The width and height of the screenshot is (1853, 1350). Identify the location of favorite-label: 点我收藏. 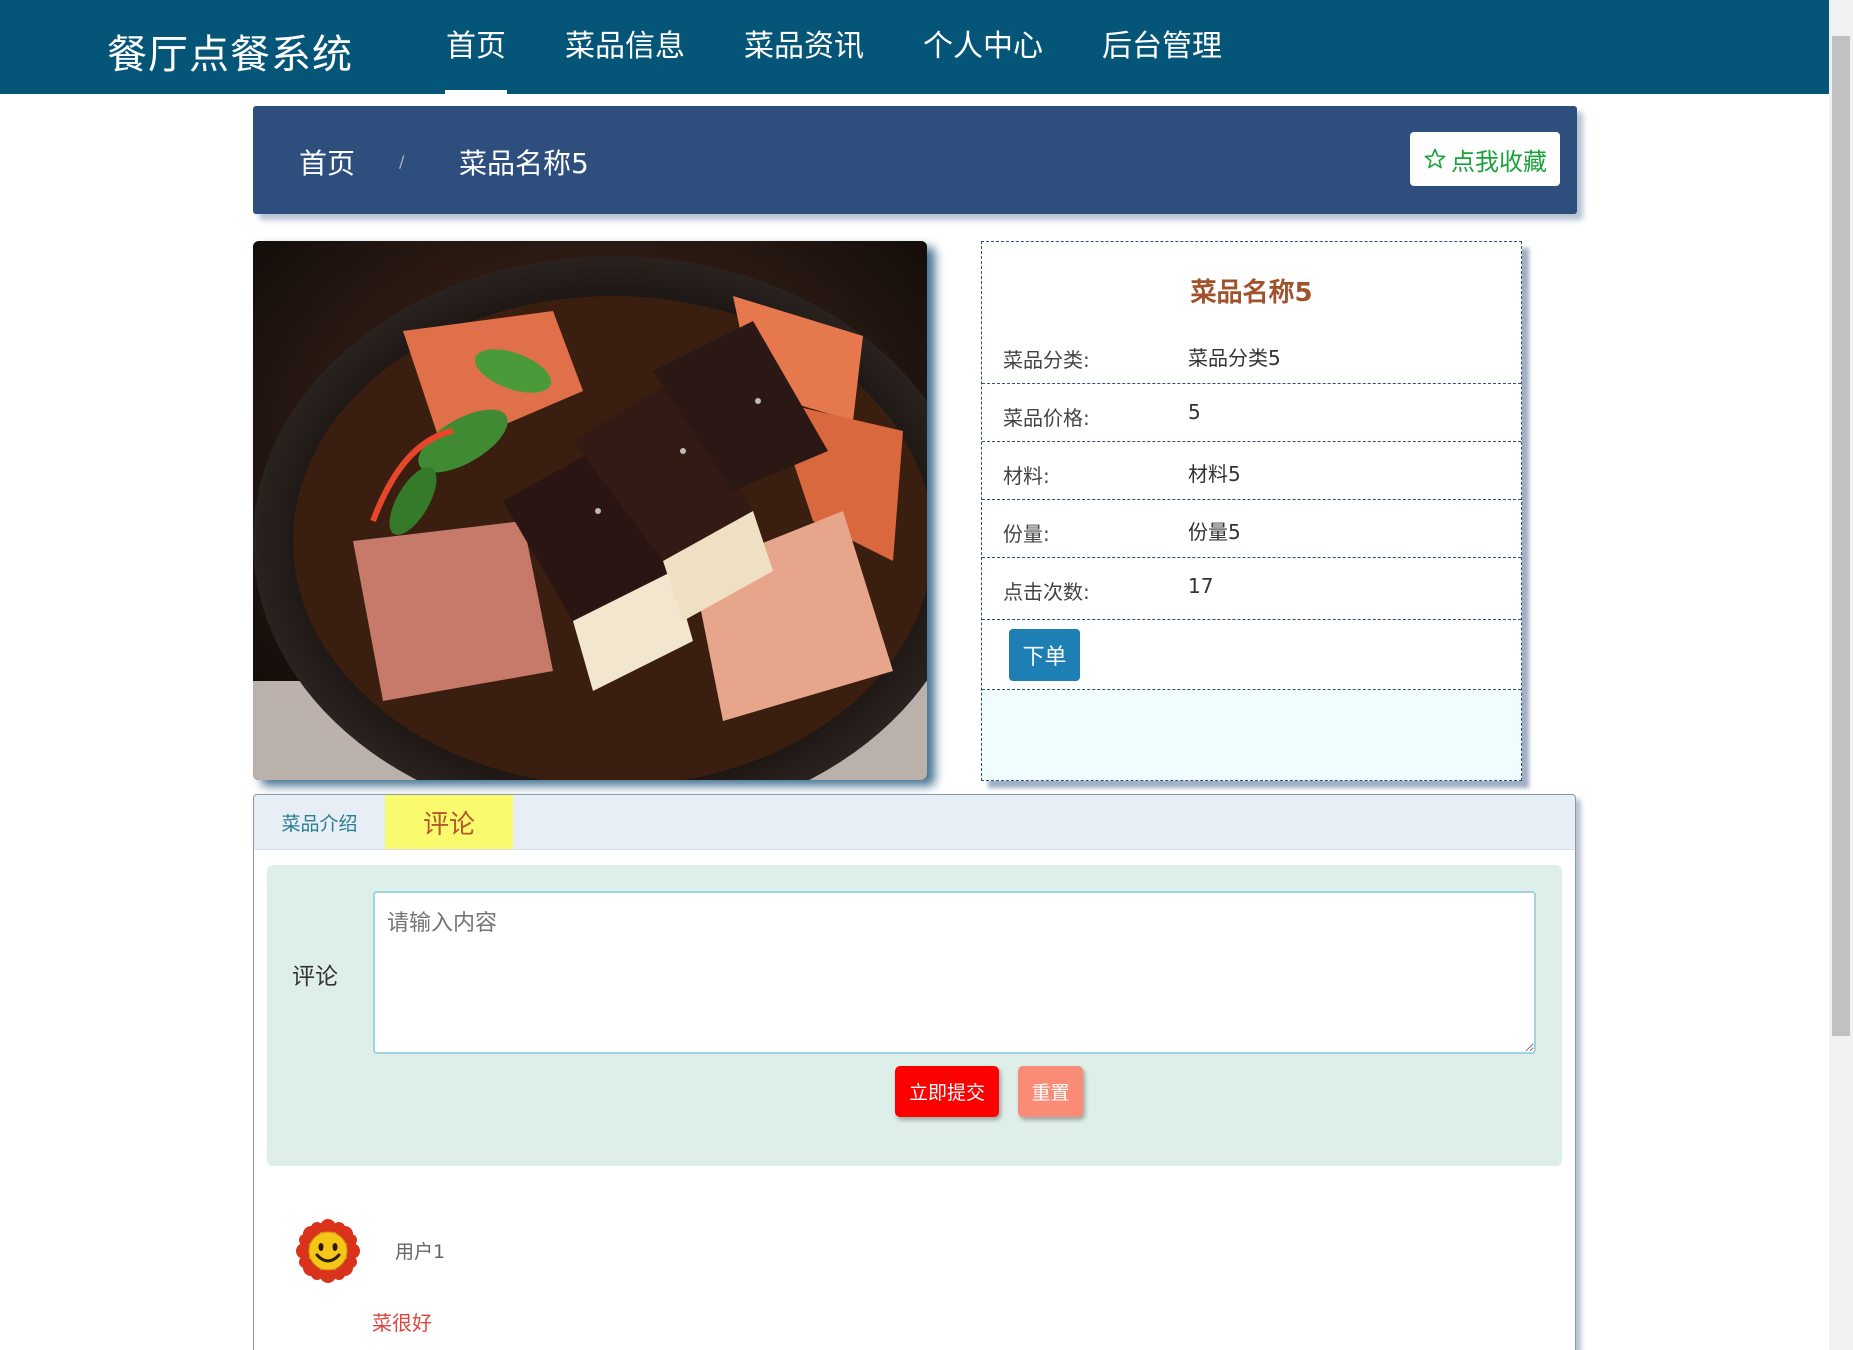
(1499, 161).